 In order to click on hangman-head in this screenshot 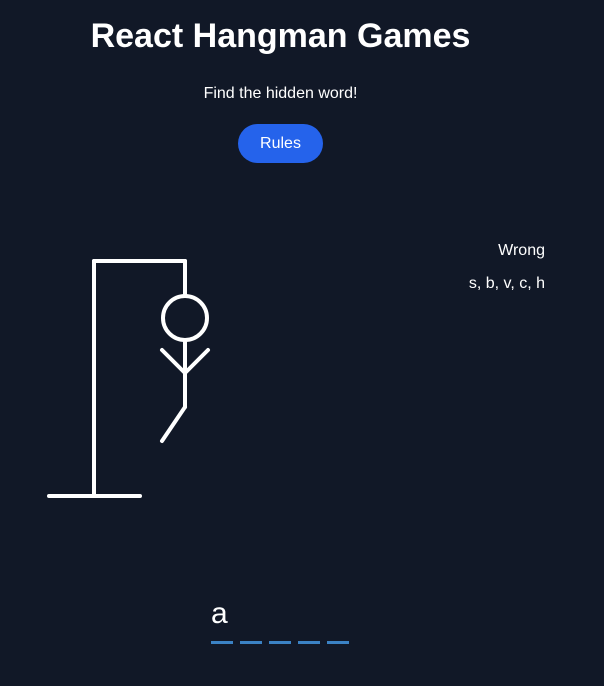, I will do `click(185, 318)`.